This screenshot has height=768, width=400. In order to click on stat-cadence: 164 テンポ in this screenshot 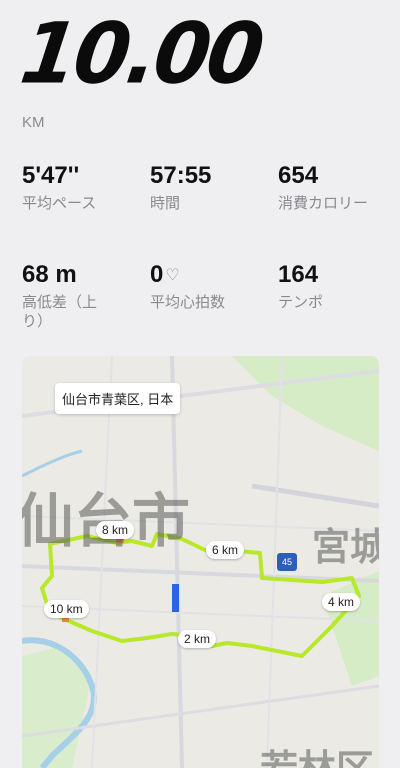, I will do `click(328, 287)`.